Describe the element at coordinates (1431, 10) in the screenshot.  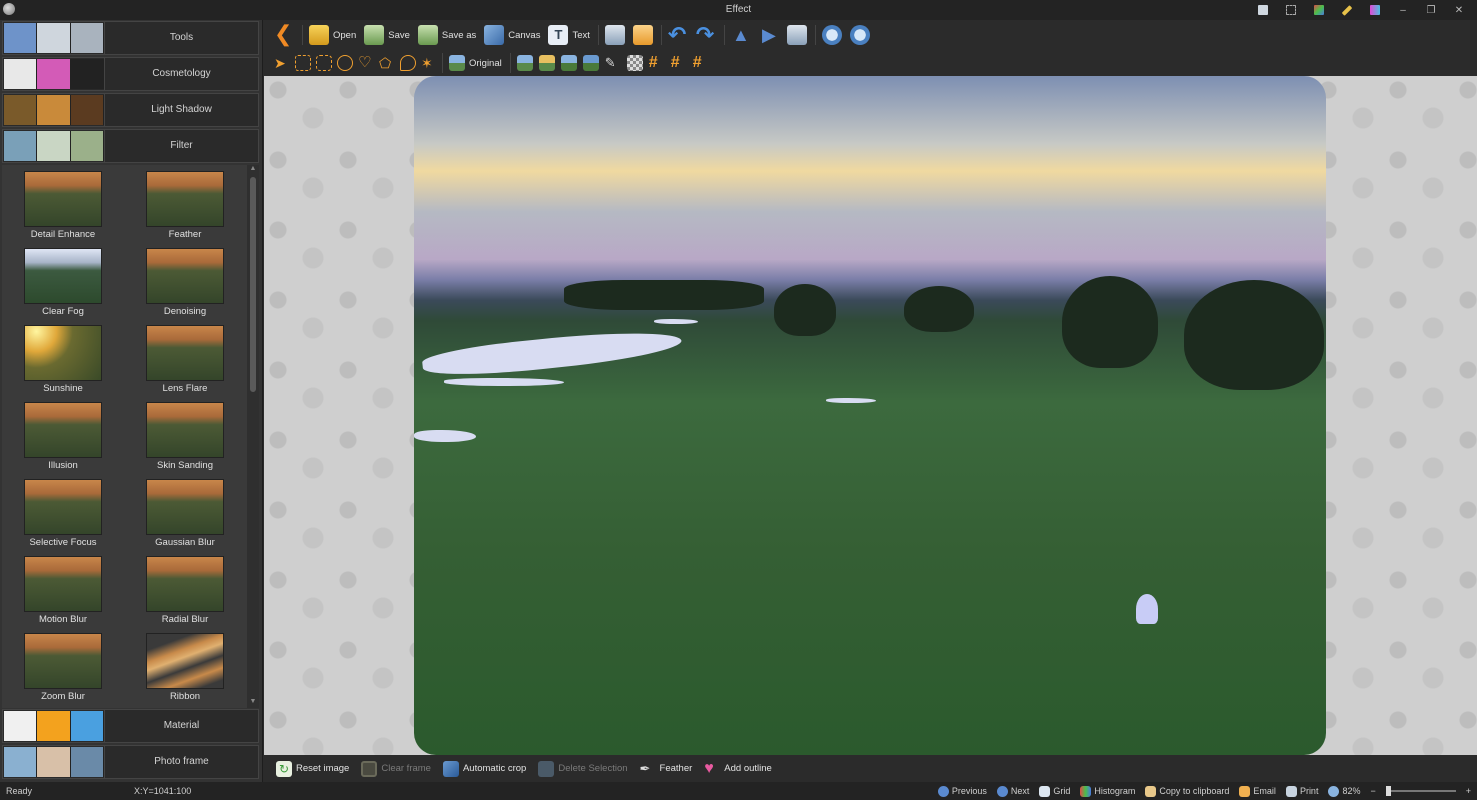
I see `restore-icon: ❐` at that location.